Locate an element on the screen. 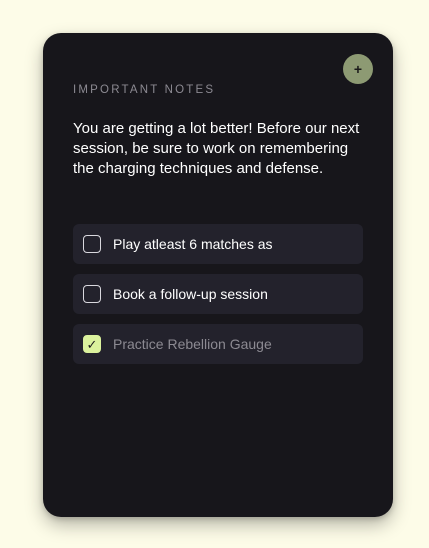 The image size is (429, 548). todo-label: Play atleast 6 matches as is located at coordinates (193, 244).